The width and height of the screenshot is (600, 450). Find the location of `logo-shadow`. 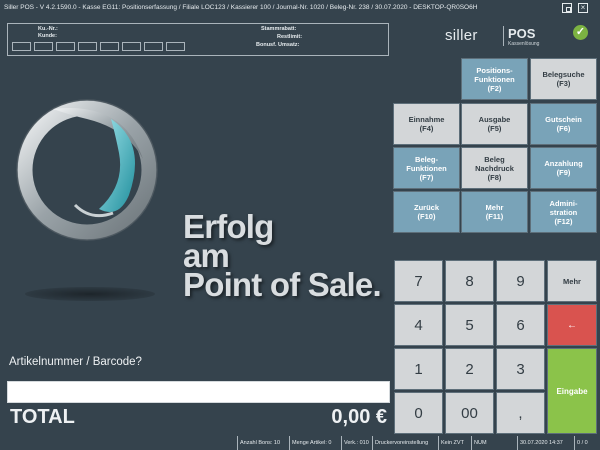

logo-shadow is located at coordinates (90, 294).